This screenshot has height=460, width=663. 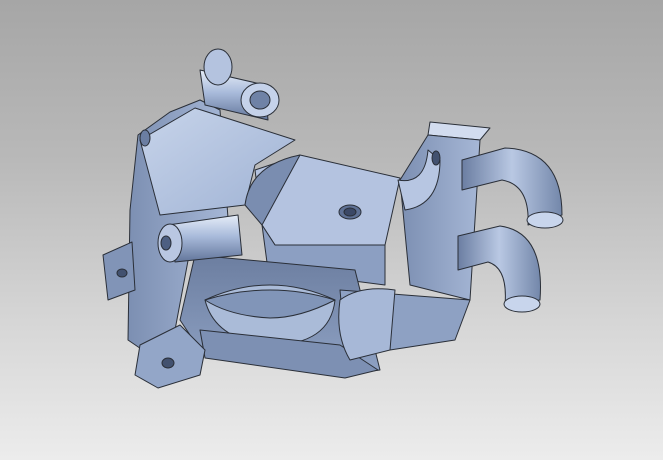 I want to click on upper-tube-end, so click(x=545, y=220).